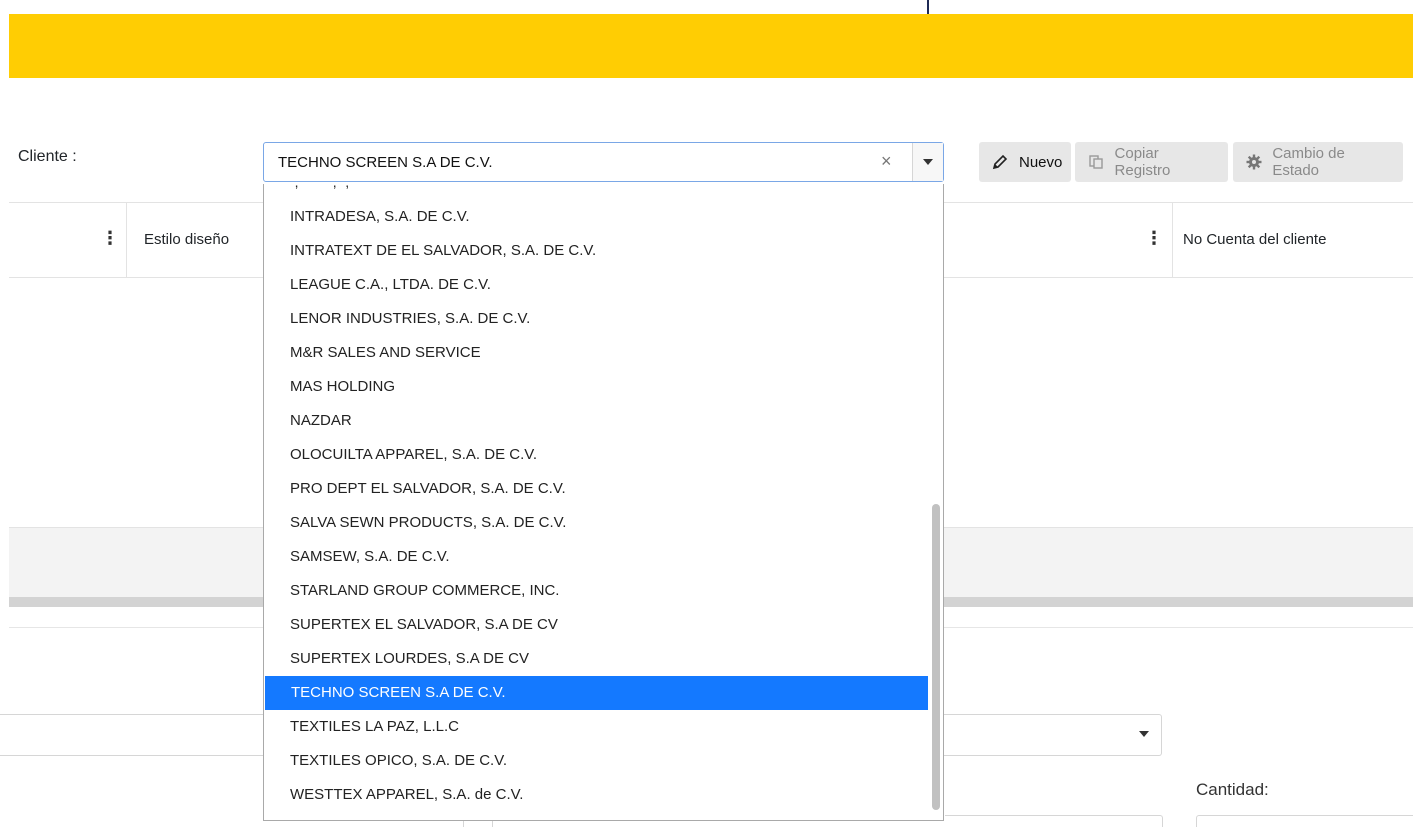 The image size is (1413, 827). What do you see at coordinates (47, 156) in the screenshot?
I see `cliente-label: Cliente :` at bounding box center [47, 156].